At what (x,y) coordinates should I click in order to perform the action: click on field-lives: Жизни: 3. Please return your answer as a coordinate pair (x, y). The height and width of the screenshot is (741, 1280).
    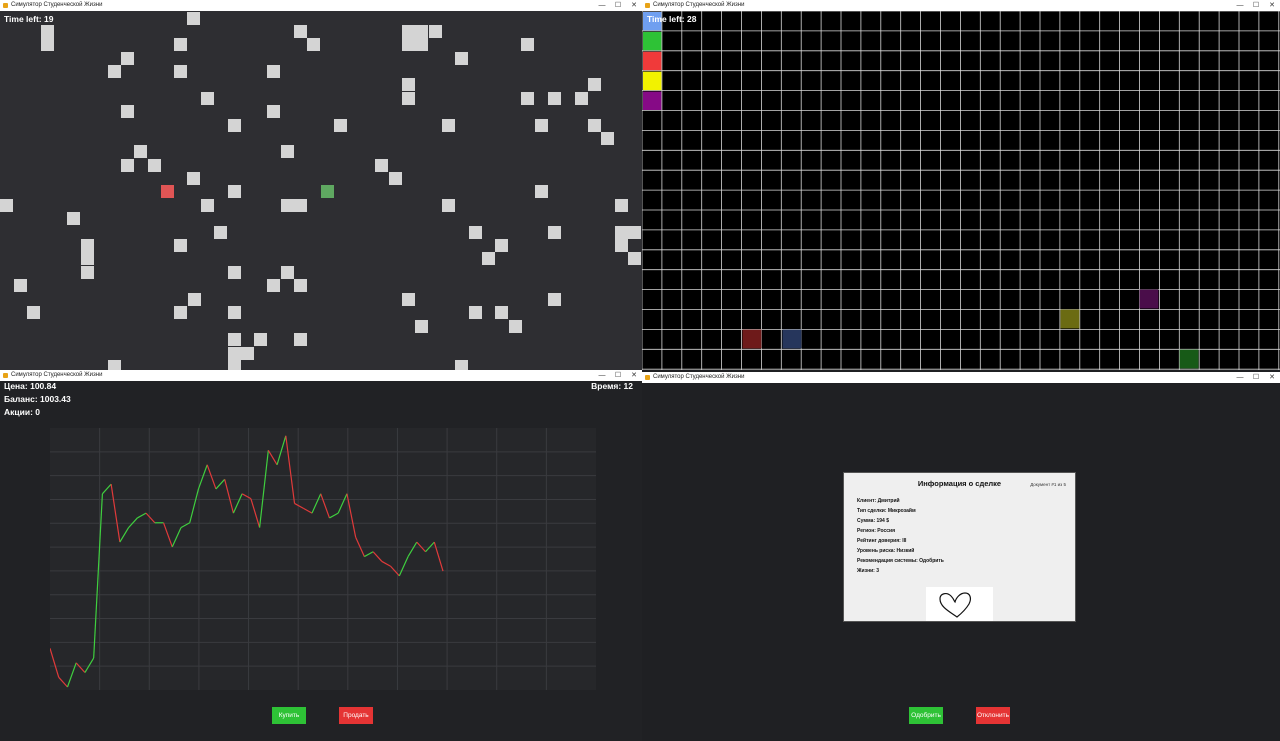
    Looking at the image, I should click on (868, 571).